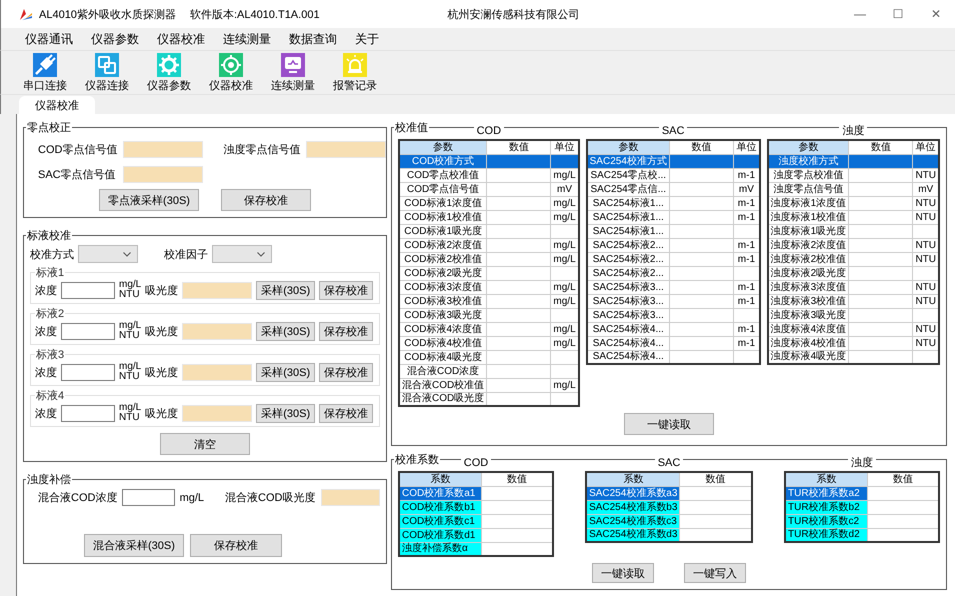 The height and width of the screenshot is (596, 955). What do you see at coordinates (489, 161) in the screenshot?
I see `table-row: COD校准方式` at bounding box center [489, 161].